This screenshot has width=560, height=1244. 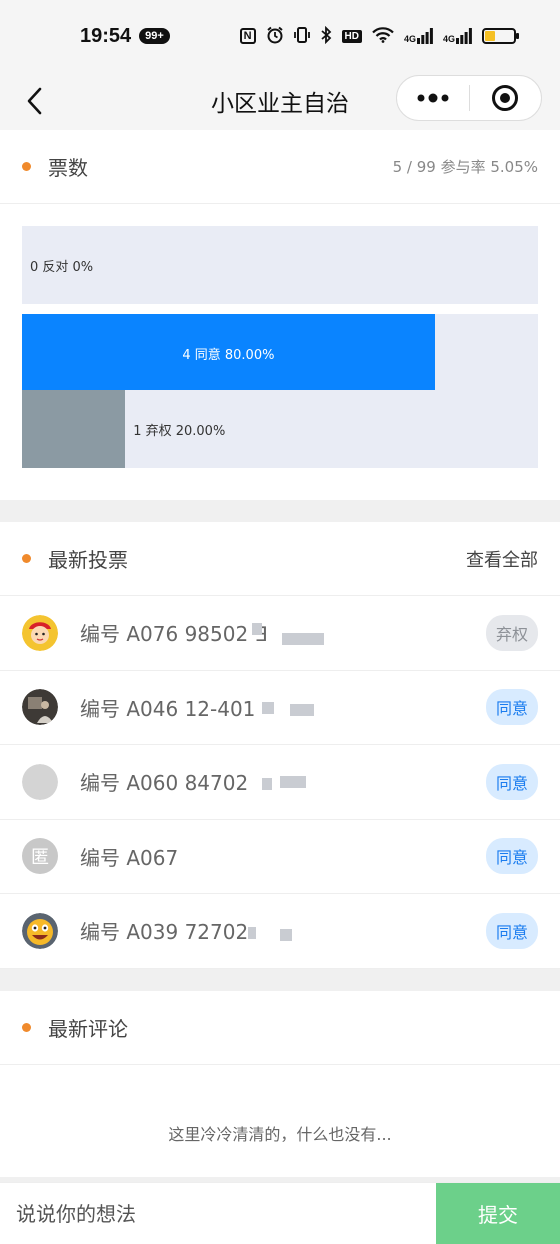 I want to click on anonymous-avatar-char: 匿, so click(x=40, y=858).